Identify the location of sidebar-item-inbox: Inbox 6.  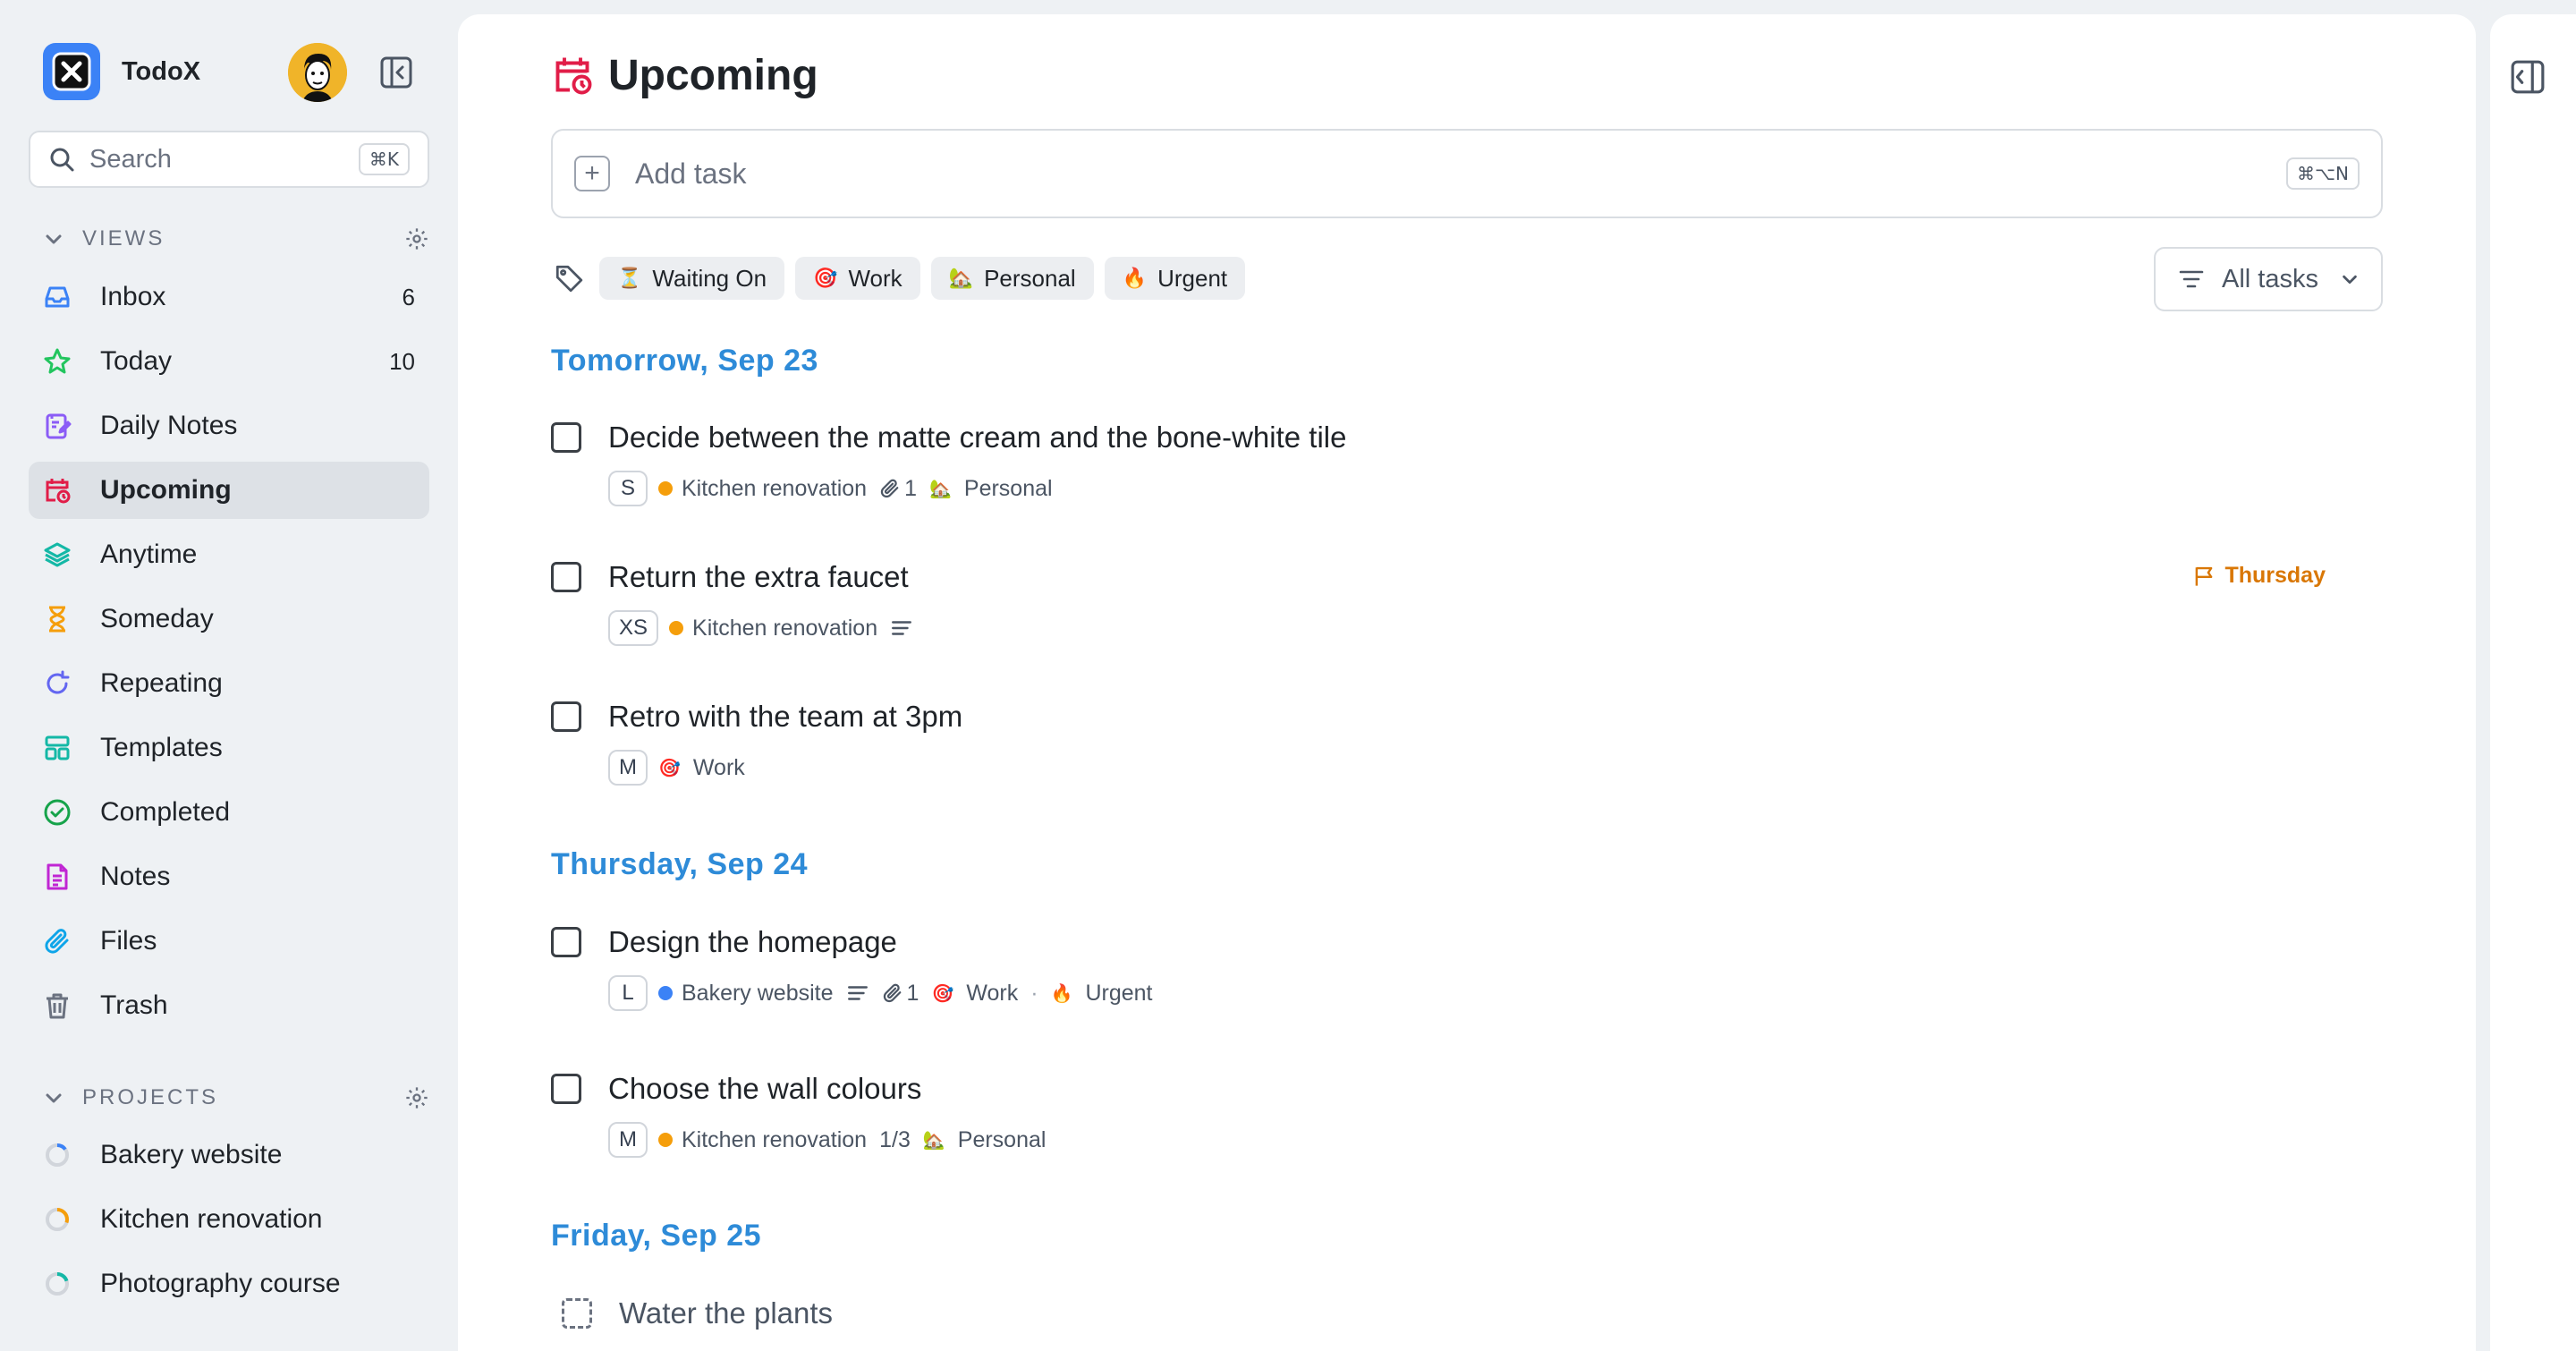
(229, 297).